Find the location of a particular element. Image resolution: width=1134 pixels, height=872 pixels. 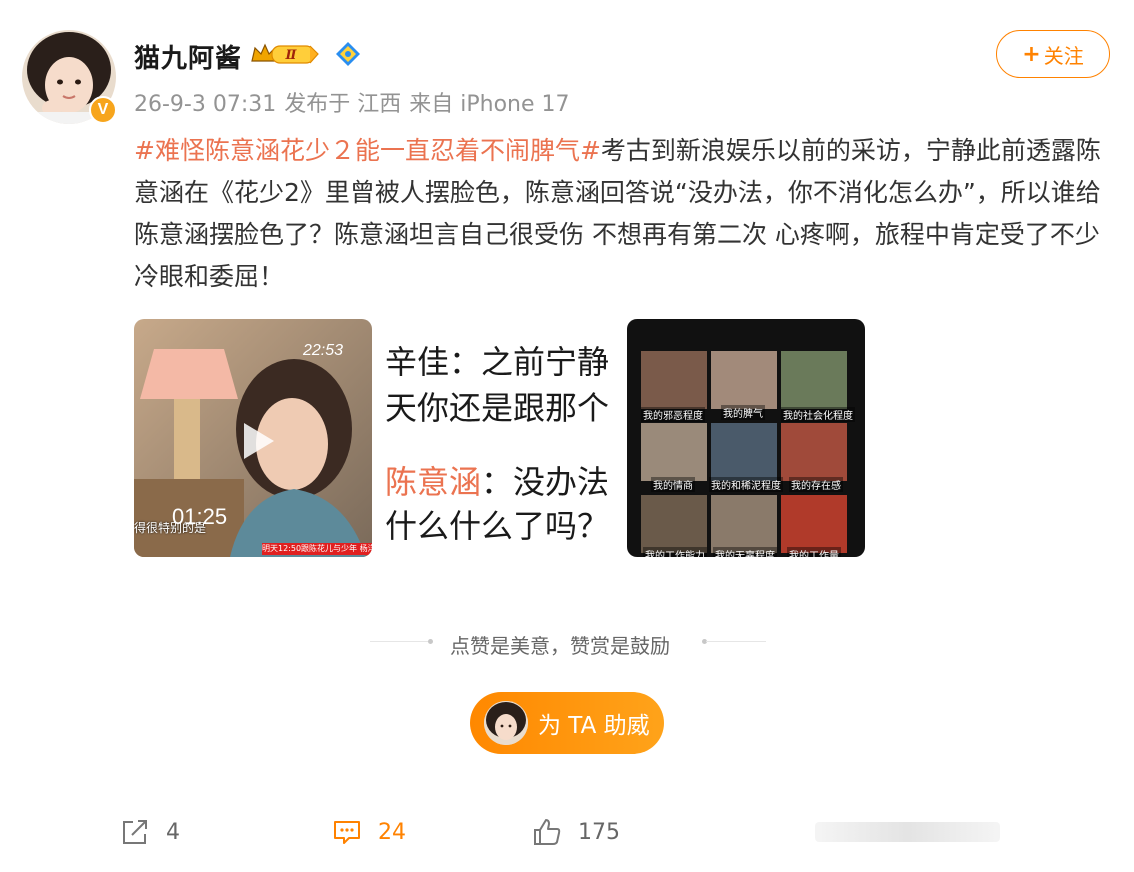

like-count: 175 is located at coordinates (599, 832).